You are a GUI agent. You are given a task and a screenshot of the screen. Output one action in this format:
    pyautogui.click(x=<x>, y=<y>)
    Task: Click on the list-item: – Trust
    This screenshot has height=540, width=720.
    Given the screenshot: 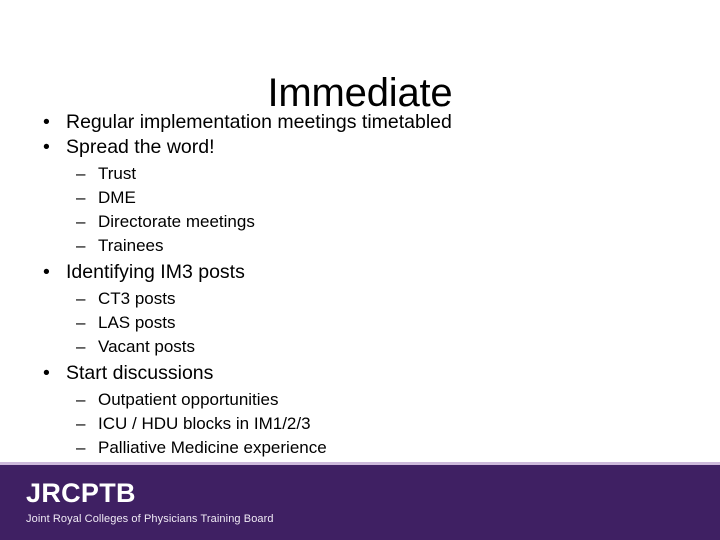 What is the action you would take?
    pyautogui.click(x=360, y=174)
    